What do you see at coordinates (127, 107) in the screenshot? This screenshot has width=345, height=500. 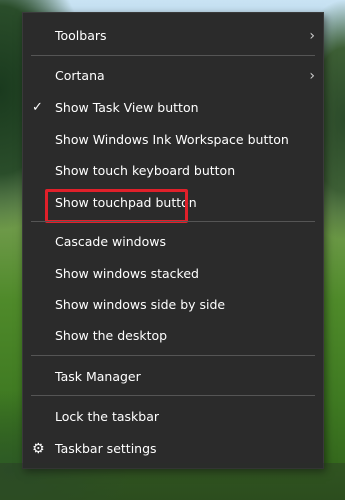 I see `menu-item-label: Show Task View button` at bounding box center [127, 107].